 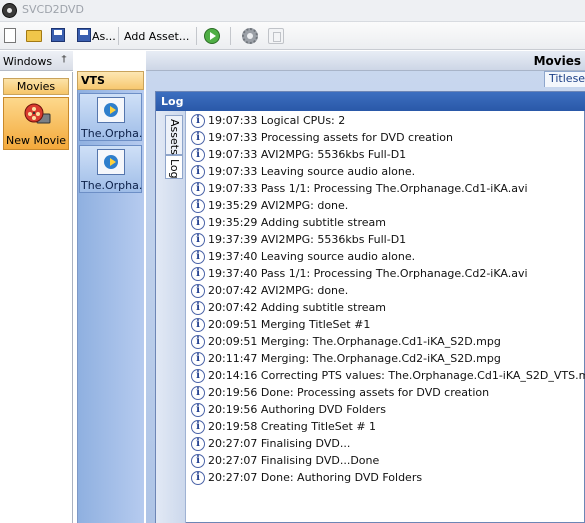 I want to click on log-entry-text: 19:07:33 AVI2MPG: 5536kbs Full-D1, so click(x=307, y=154).